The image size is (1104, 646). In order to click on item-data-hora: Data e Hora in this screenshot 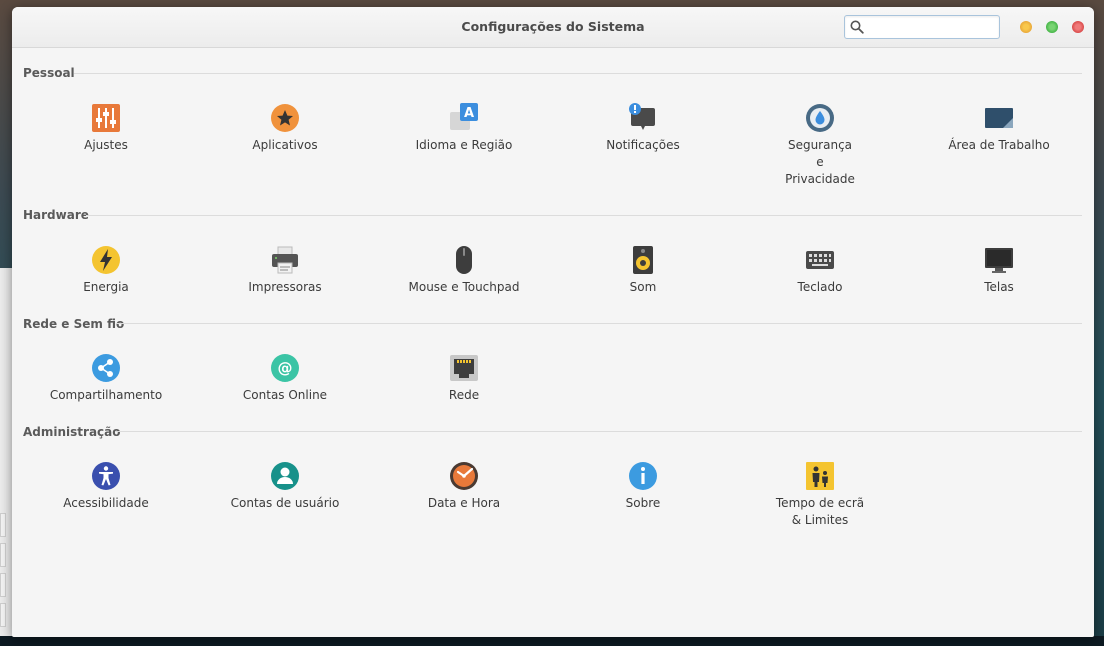, I will do `click(464, 486)`.